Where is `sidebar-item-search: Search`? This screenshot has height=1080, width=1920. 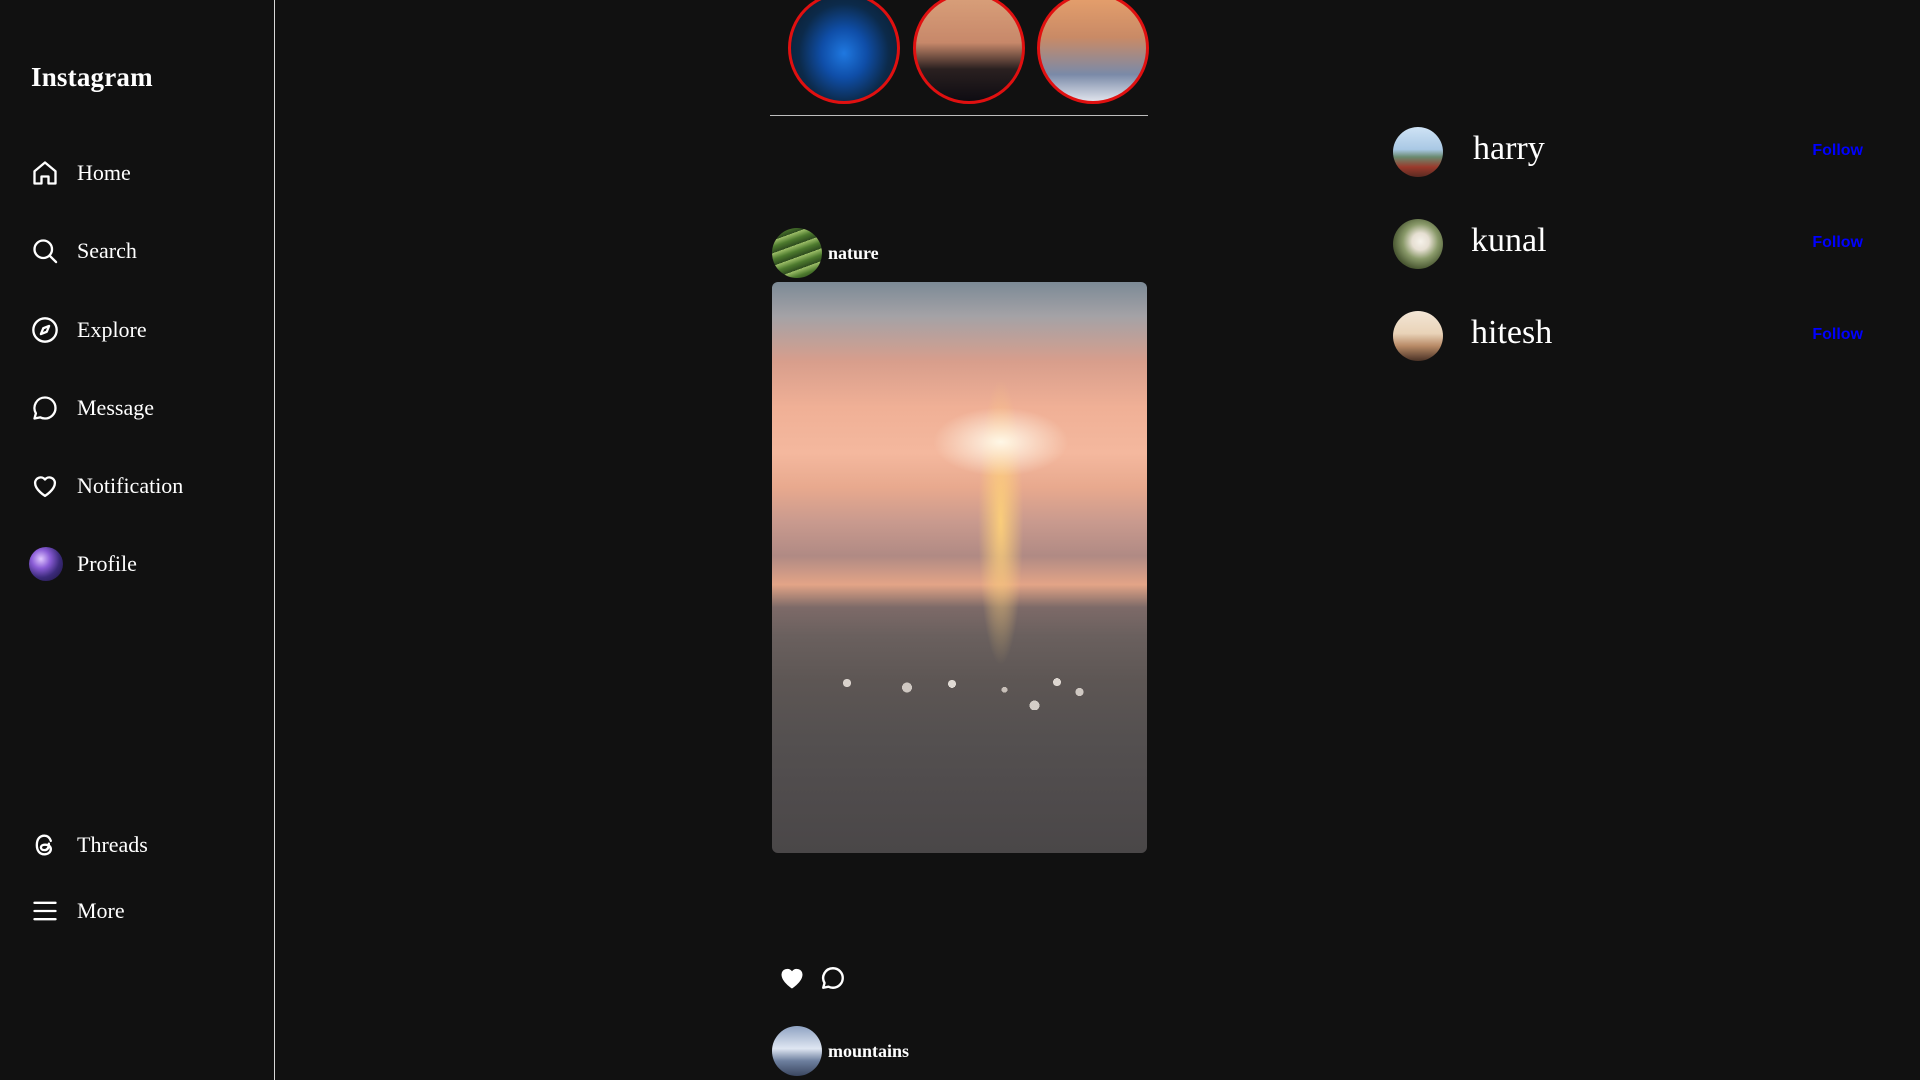 sidebar-item-search: Search is located at coordinates (83, 251).